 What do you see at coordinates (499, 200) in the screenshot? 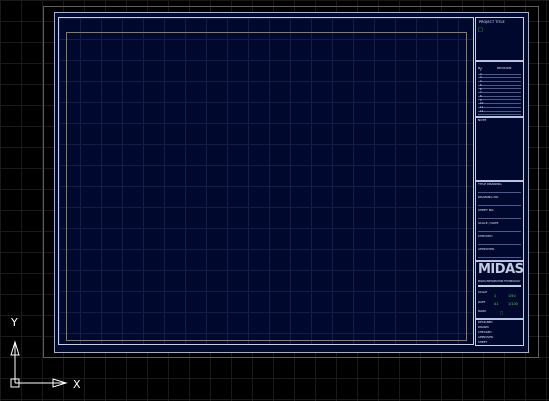
I see `field-drawing-no: DRAWING NO.` at bounding box center [499, 200].